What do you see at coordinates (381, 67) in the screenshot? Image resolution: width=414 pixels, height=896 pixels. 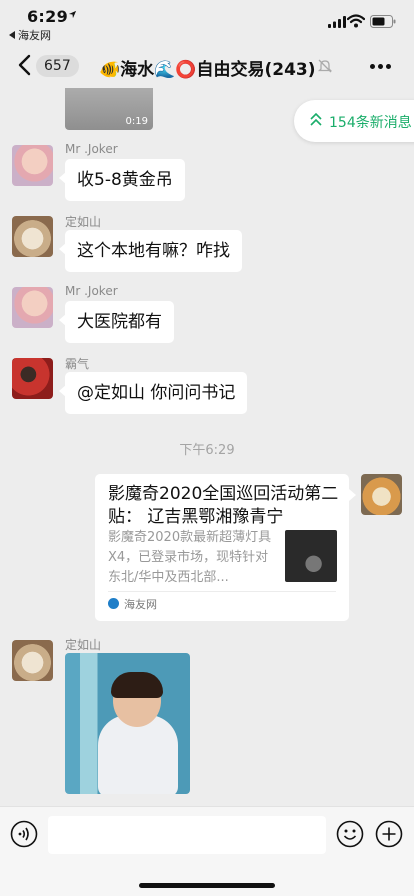 I see `more-dots-icon` at bounding box center [381, 67].